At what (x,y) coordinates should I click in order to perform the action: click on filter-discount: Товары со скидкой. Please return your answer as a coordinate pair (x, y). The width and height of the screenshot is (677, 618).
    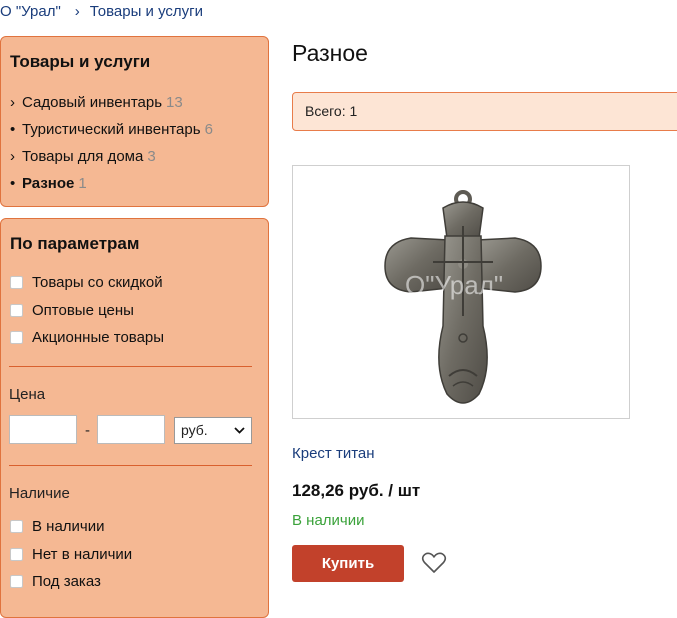
    Looking at the image, I should click on (86, 282).